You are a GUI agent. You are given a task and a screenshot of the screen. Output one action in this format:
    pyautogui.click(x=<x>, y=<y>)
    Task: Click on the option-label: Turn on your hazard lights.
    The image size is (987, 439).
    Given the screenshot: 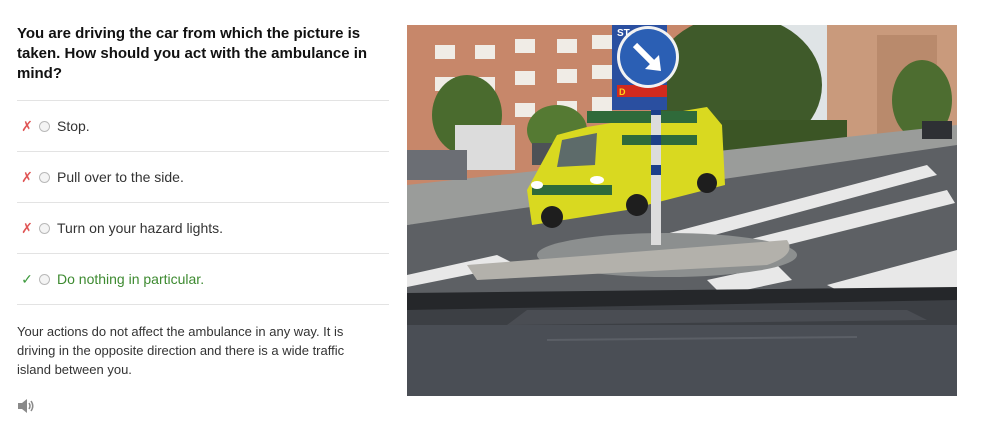 What is the action you would take?
    pyautogui.click(x=140, y=228)
    